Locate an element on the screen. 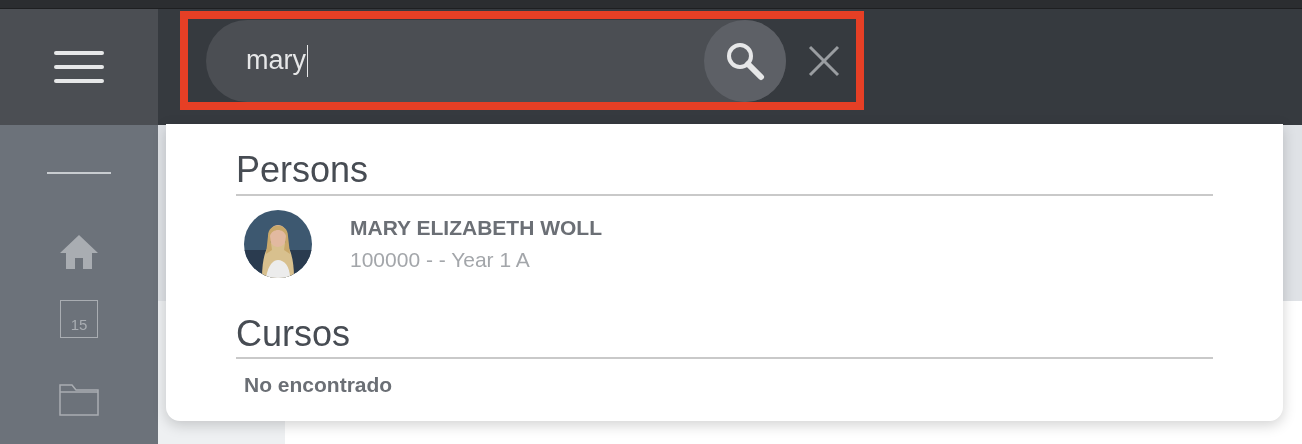  menu-icon is located at coordinates (79, 67).